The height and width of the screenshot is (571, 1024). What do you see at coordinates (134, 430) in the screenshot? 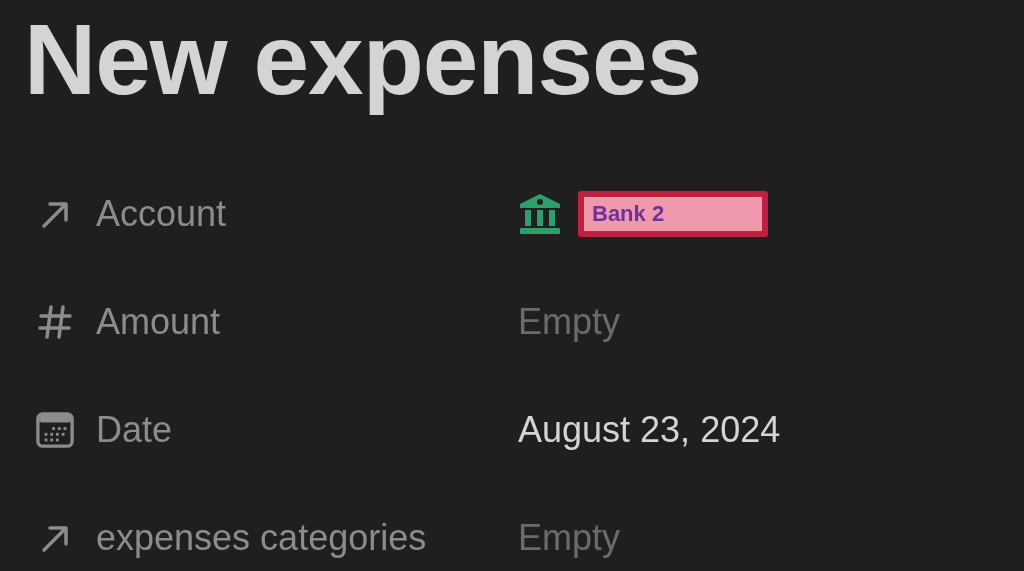
I see `property-label: Date` at bounding box center [134, 430].